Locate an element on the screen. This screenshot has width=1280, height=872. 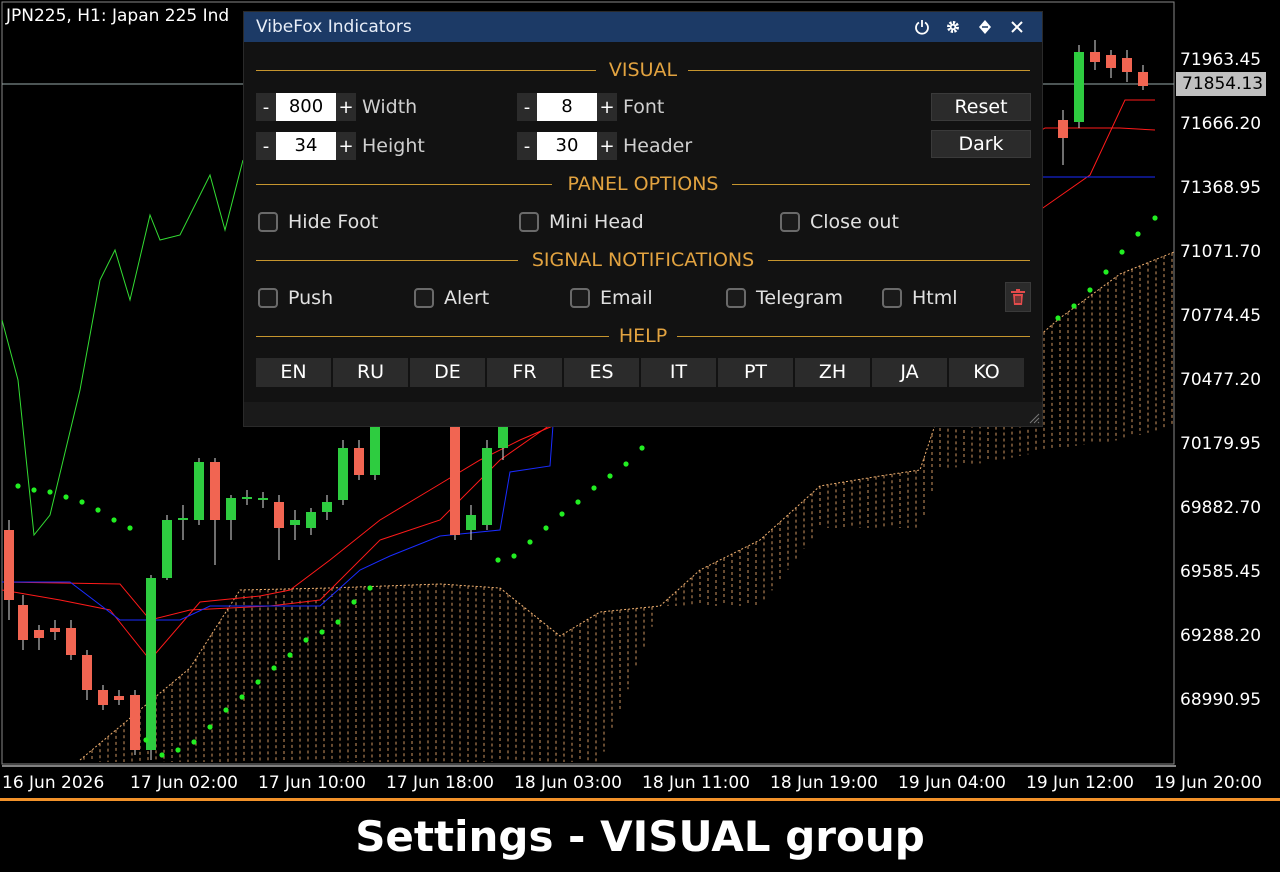
font-stepper: - 8 + Font is located at coordinates (590, 107).